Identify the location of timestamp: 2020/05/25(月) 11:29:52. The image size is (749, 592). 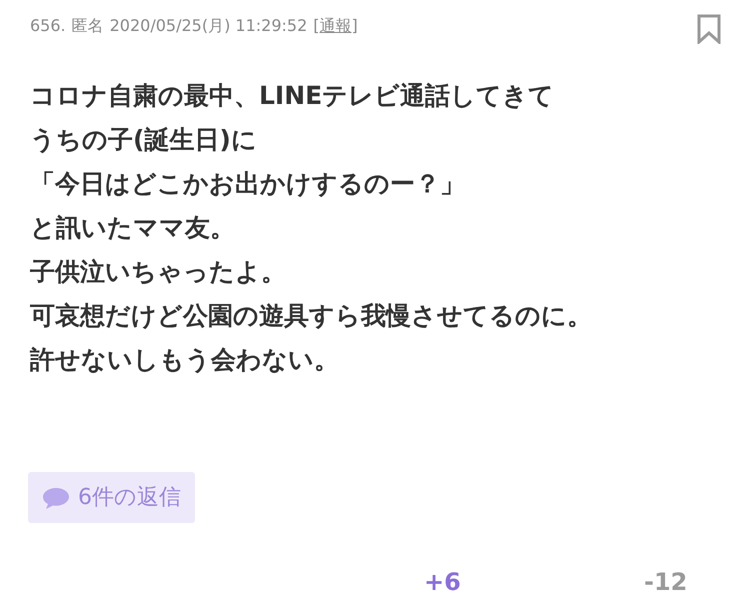
(209, 26).